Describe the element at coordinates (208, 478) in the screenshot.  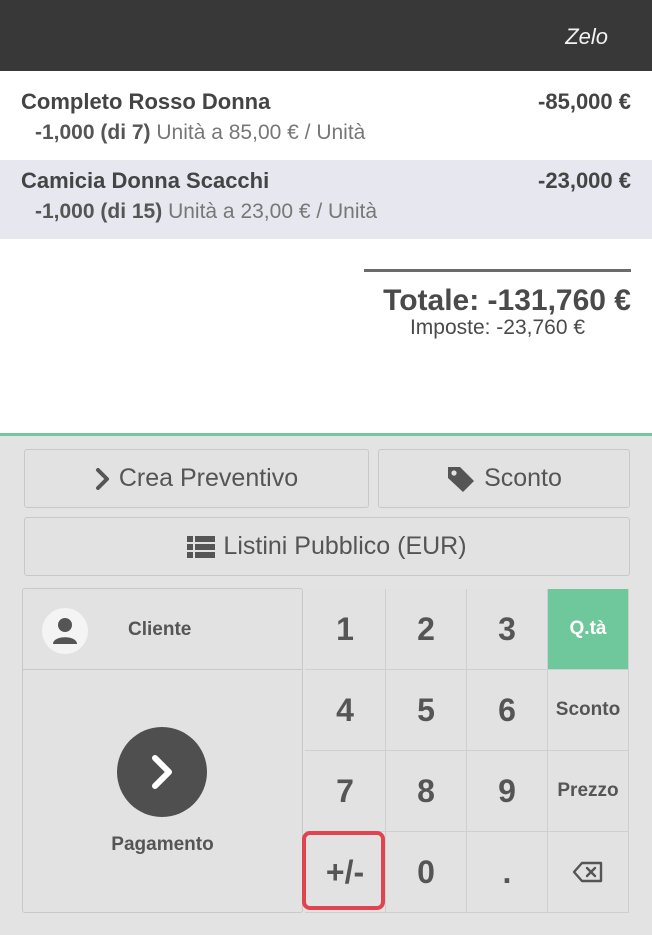
I see `create-quotation-label: Crea Preventivo` at that location.